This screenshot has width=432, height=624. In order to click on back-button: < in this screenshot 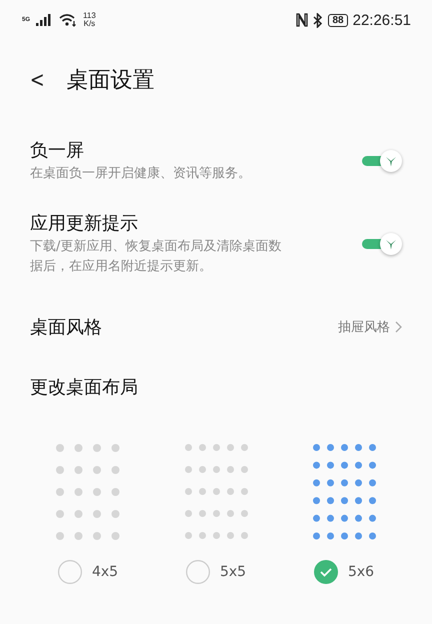, I will do `click(37, 80)`.